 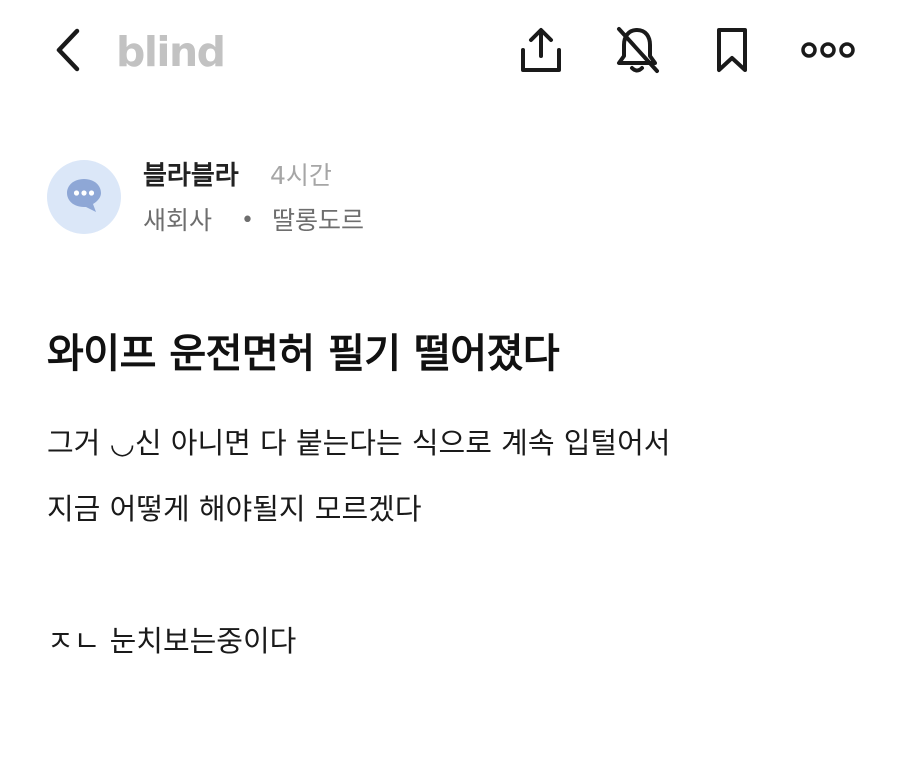 I want to click on bookmark-icon, so click(x=732, y=52).